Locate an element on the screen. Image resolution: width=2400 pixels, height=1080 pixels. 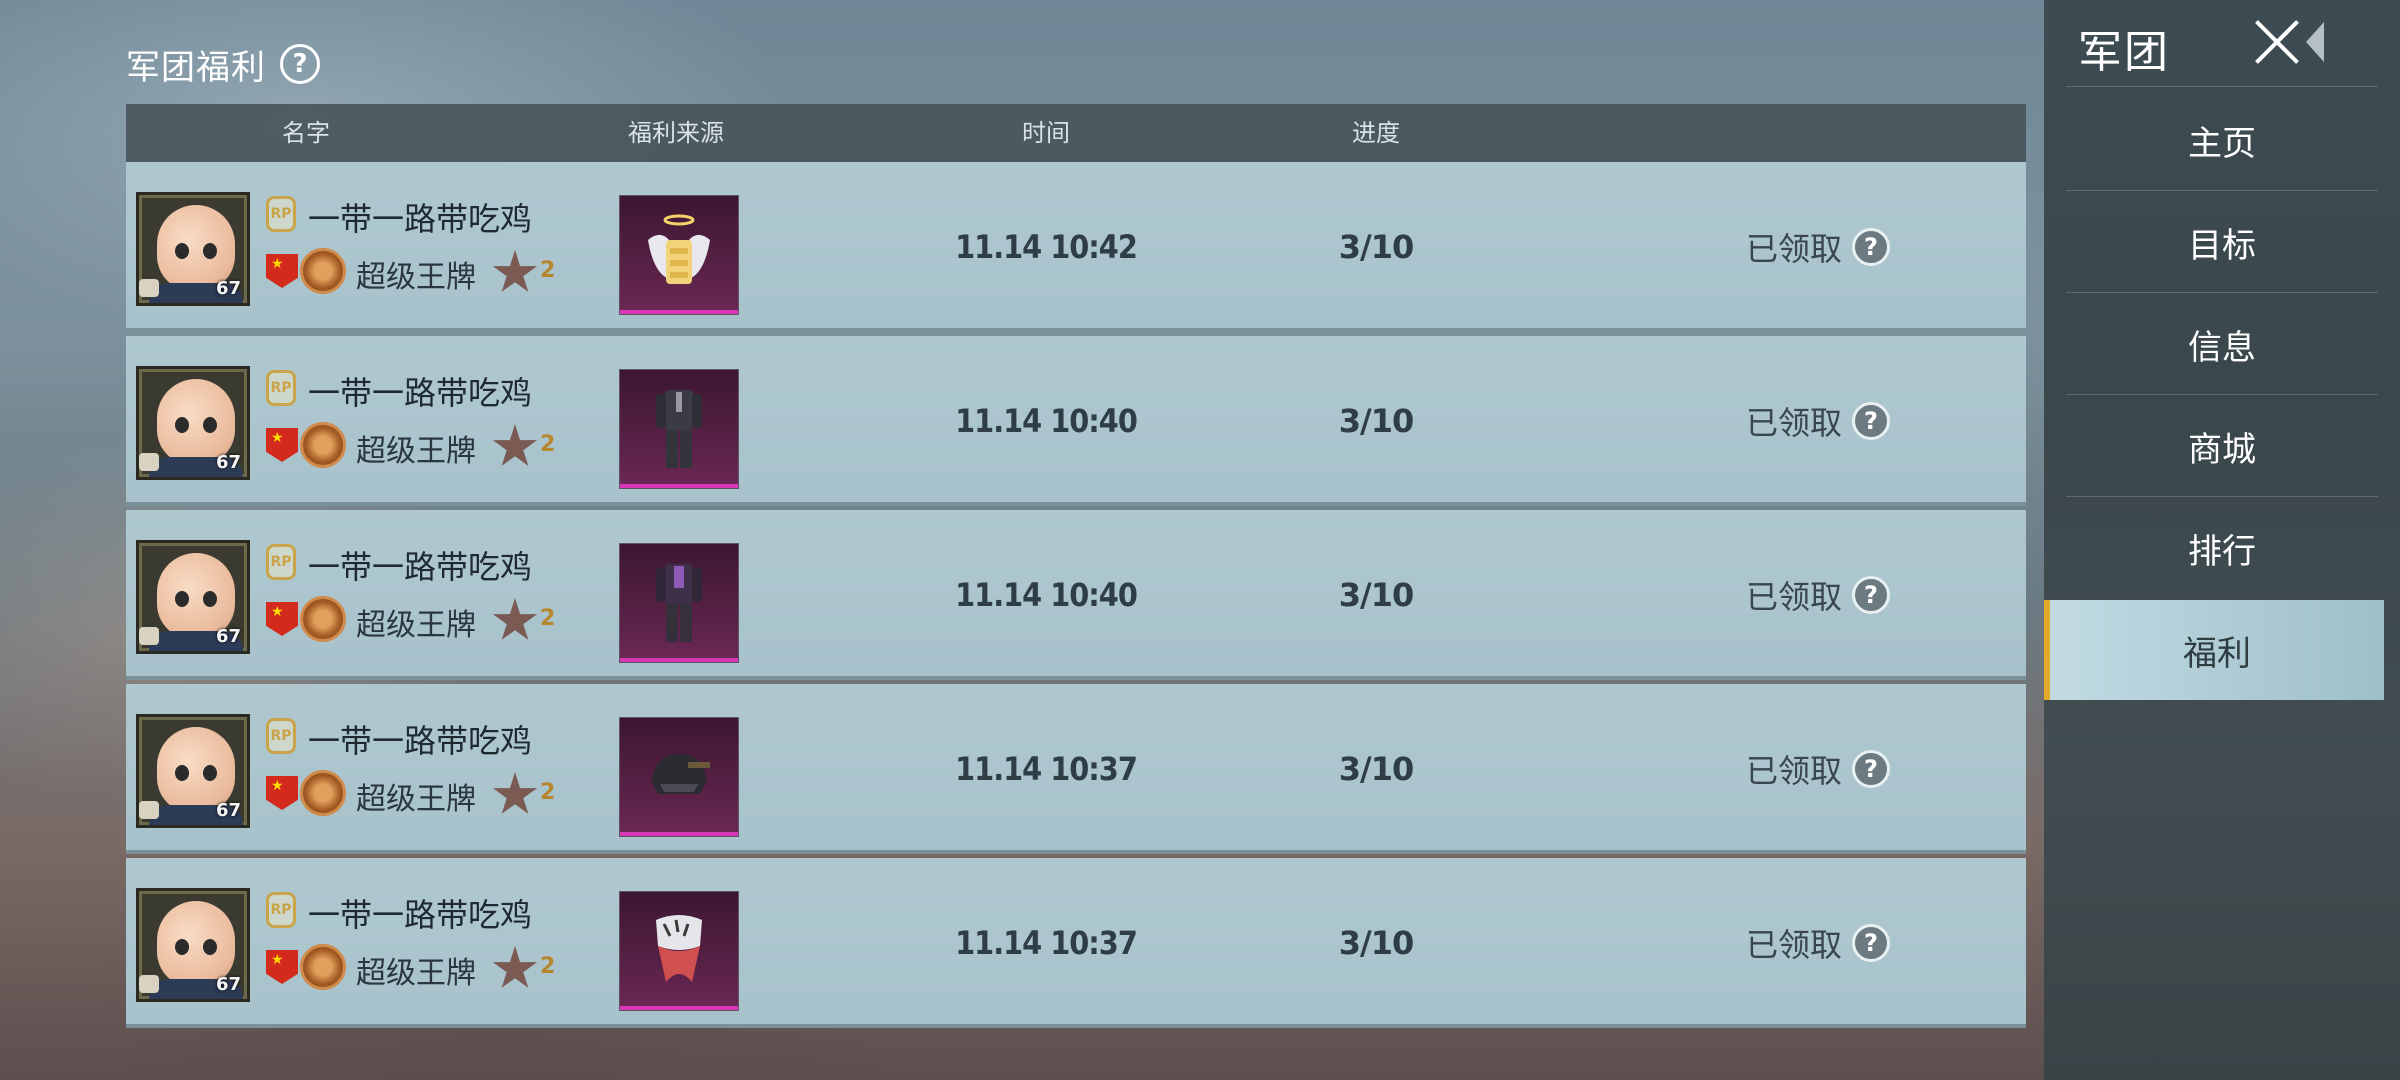
source-item-purple-suit-outfit is located at coordinates (679, 603).